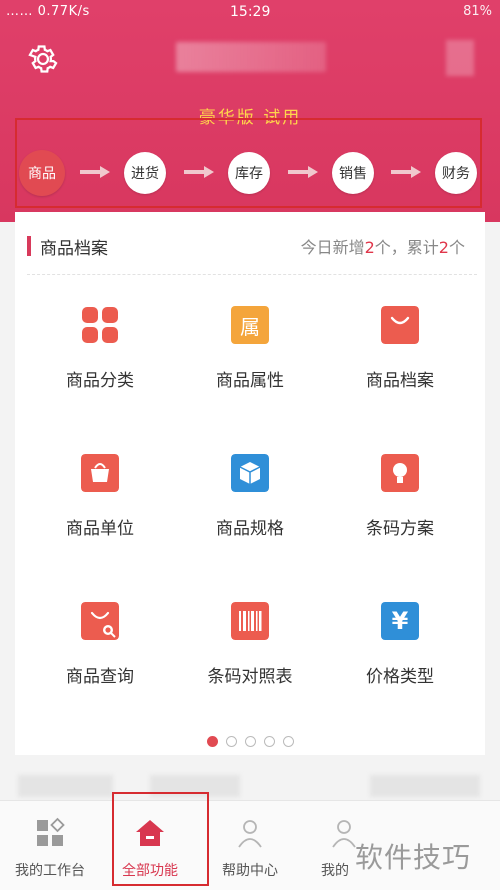  I want to click on bulb-icon, so click(400, 473).